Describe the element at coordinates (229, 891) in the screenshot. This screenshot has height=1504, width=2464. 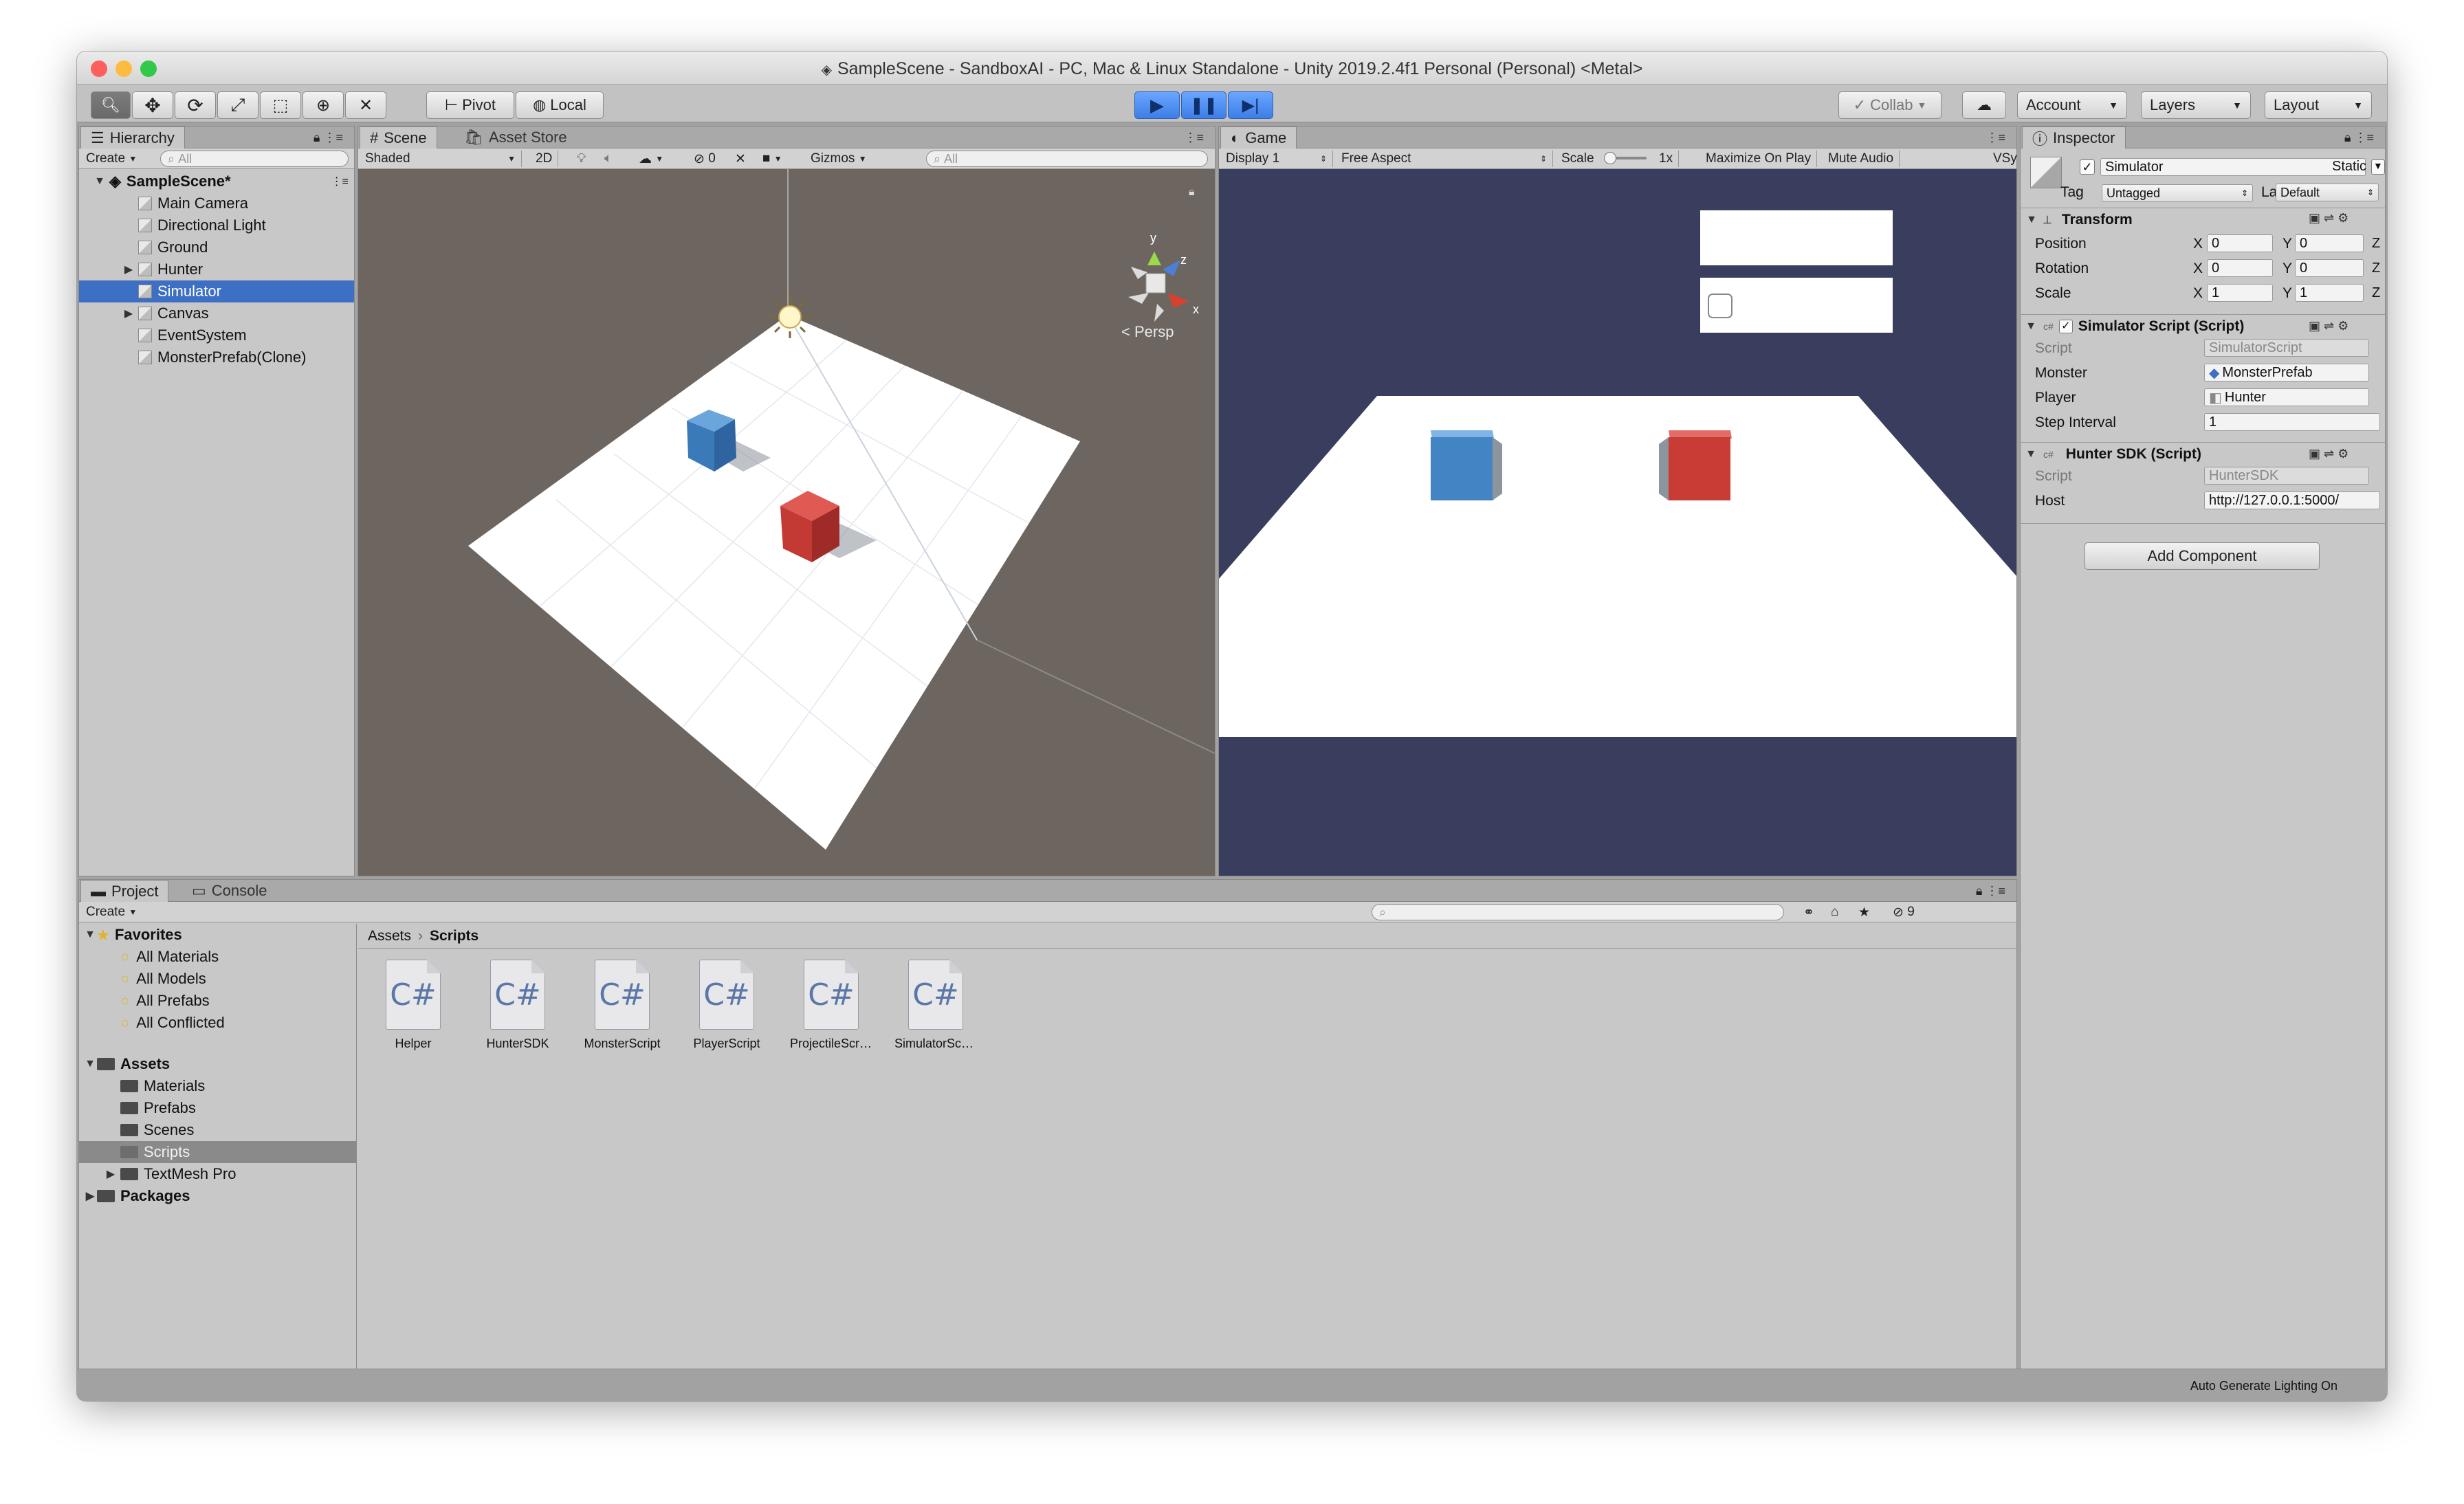
I see `tab-console: ▭ Console` at that location.